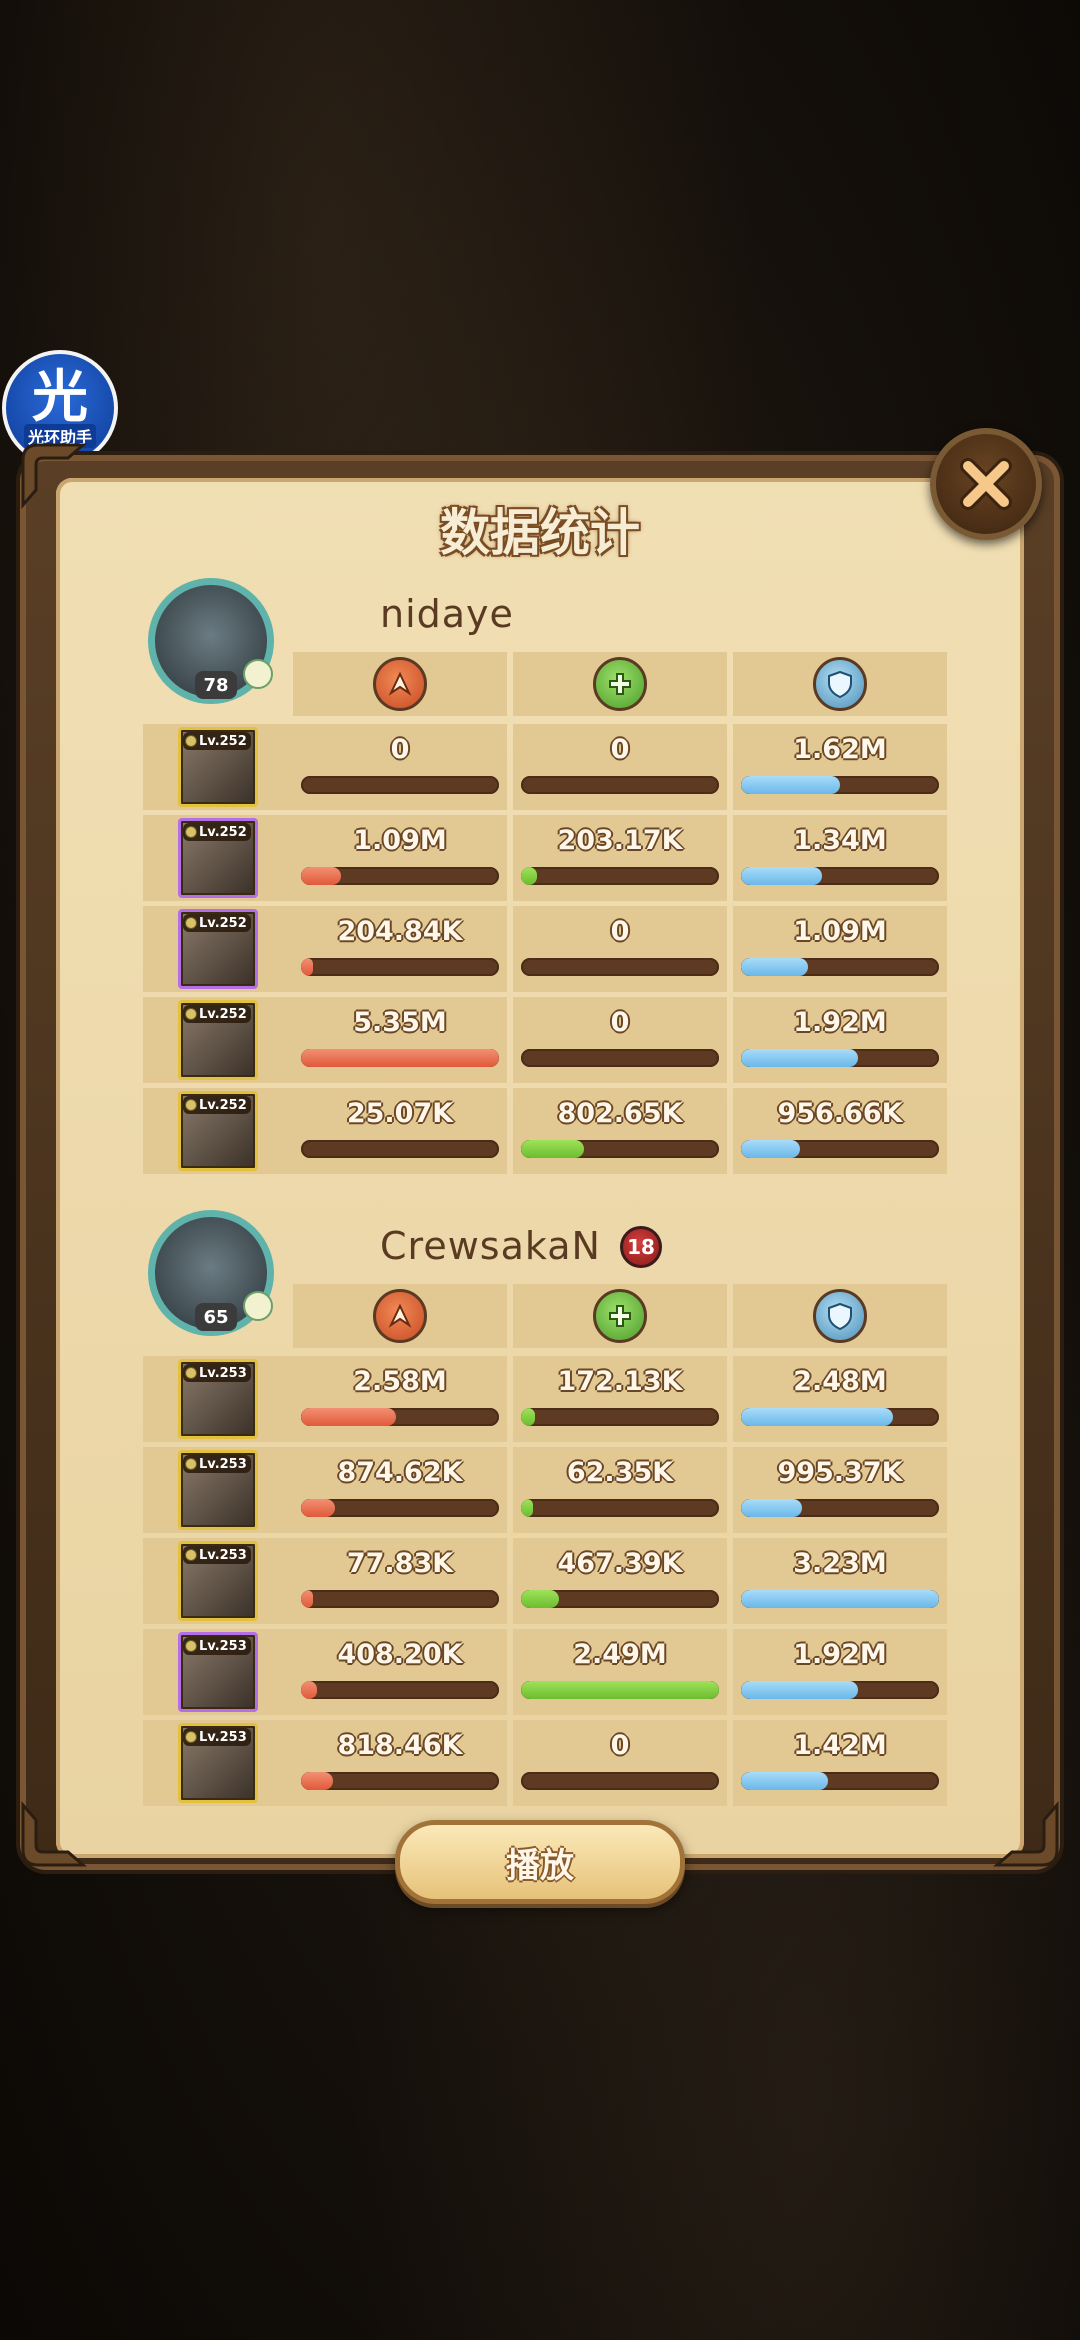 This screenshot has height=2340, width=1080. What do you see at coordinates (400, 1022) in the screenshot?
I see `damage-value: 5.35M` at bounding box center [400, 1022].